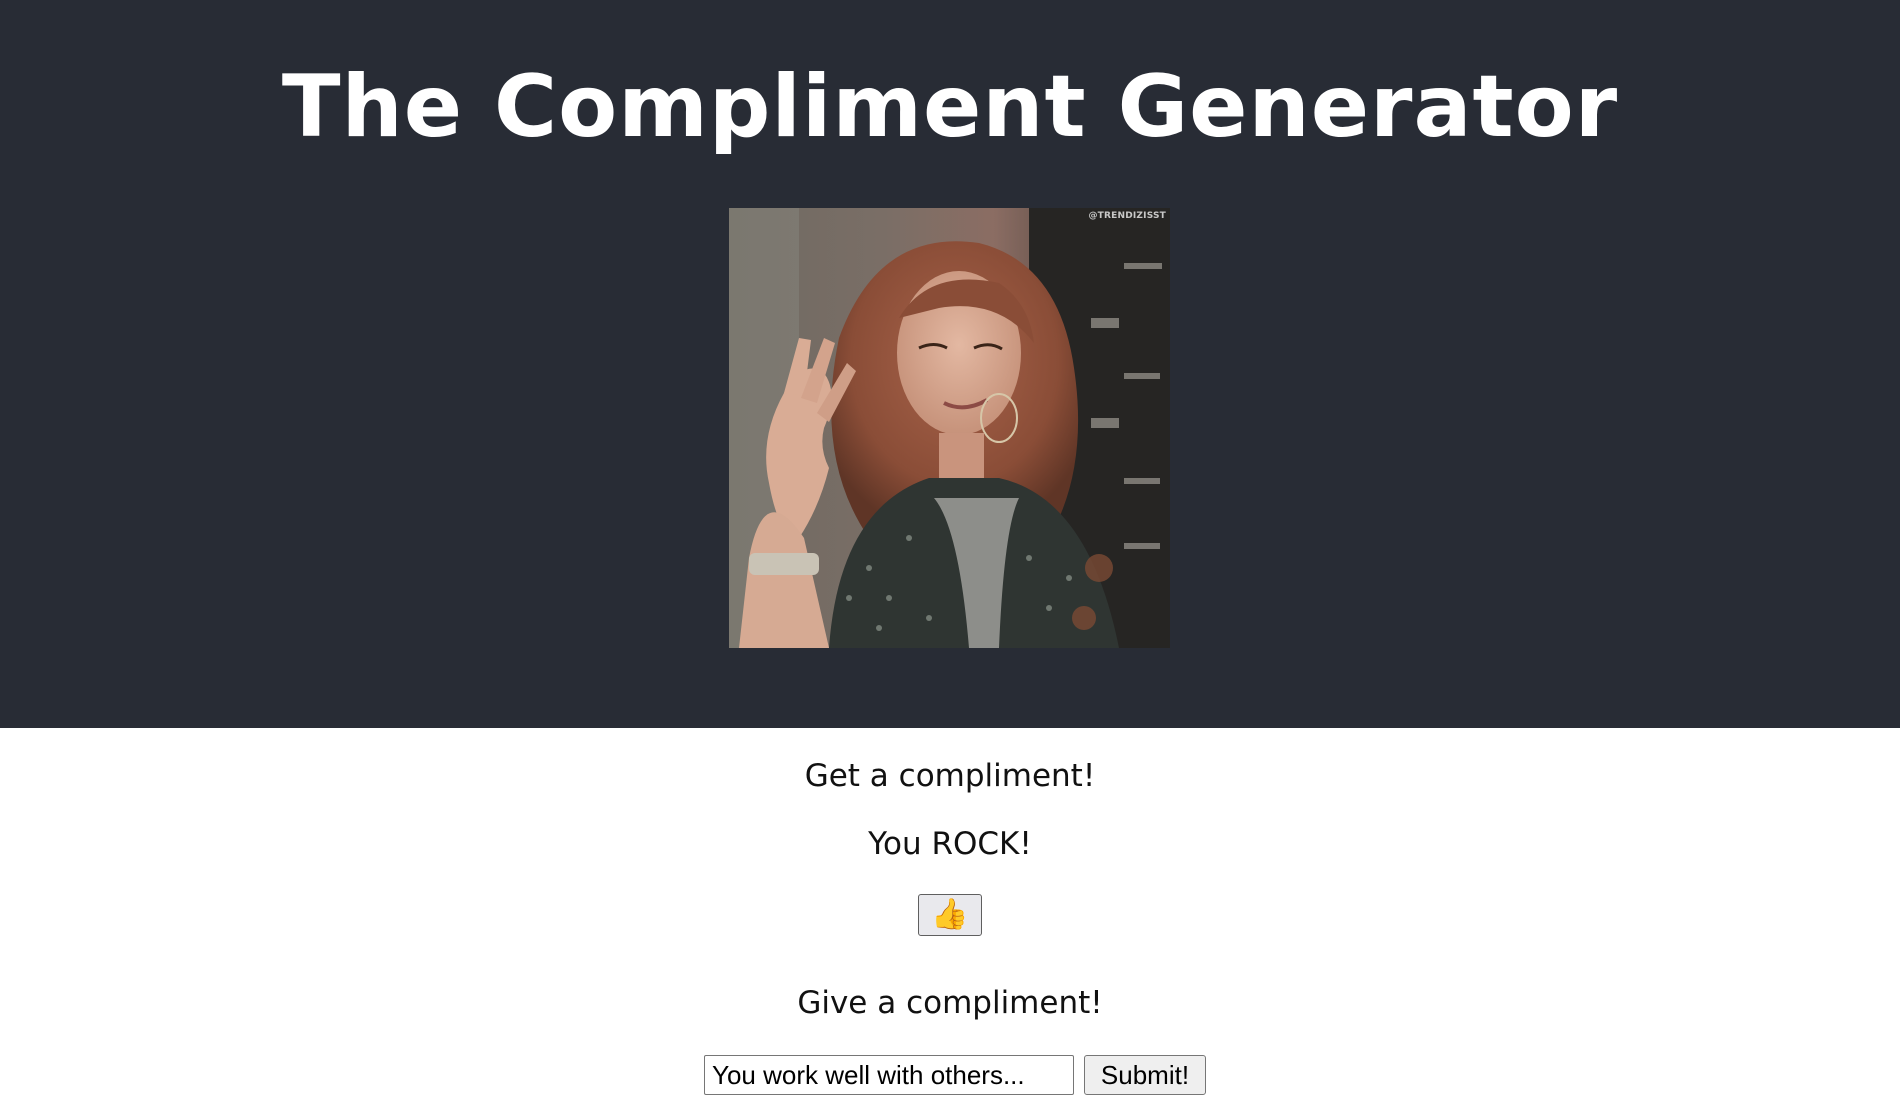 The image size is (1900, 1100). Describe the element at coordinates (1127, 216) in the screenshot. I see `gif-watermark: @TRENDIZISST` at that location.